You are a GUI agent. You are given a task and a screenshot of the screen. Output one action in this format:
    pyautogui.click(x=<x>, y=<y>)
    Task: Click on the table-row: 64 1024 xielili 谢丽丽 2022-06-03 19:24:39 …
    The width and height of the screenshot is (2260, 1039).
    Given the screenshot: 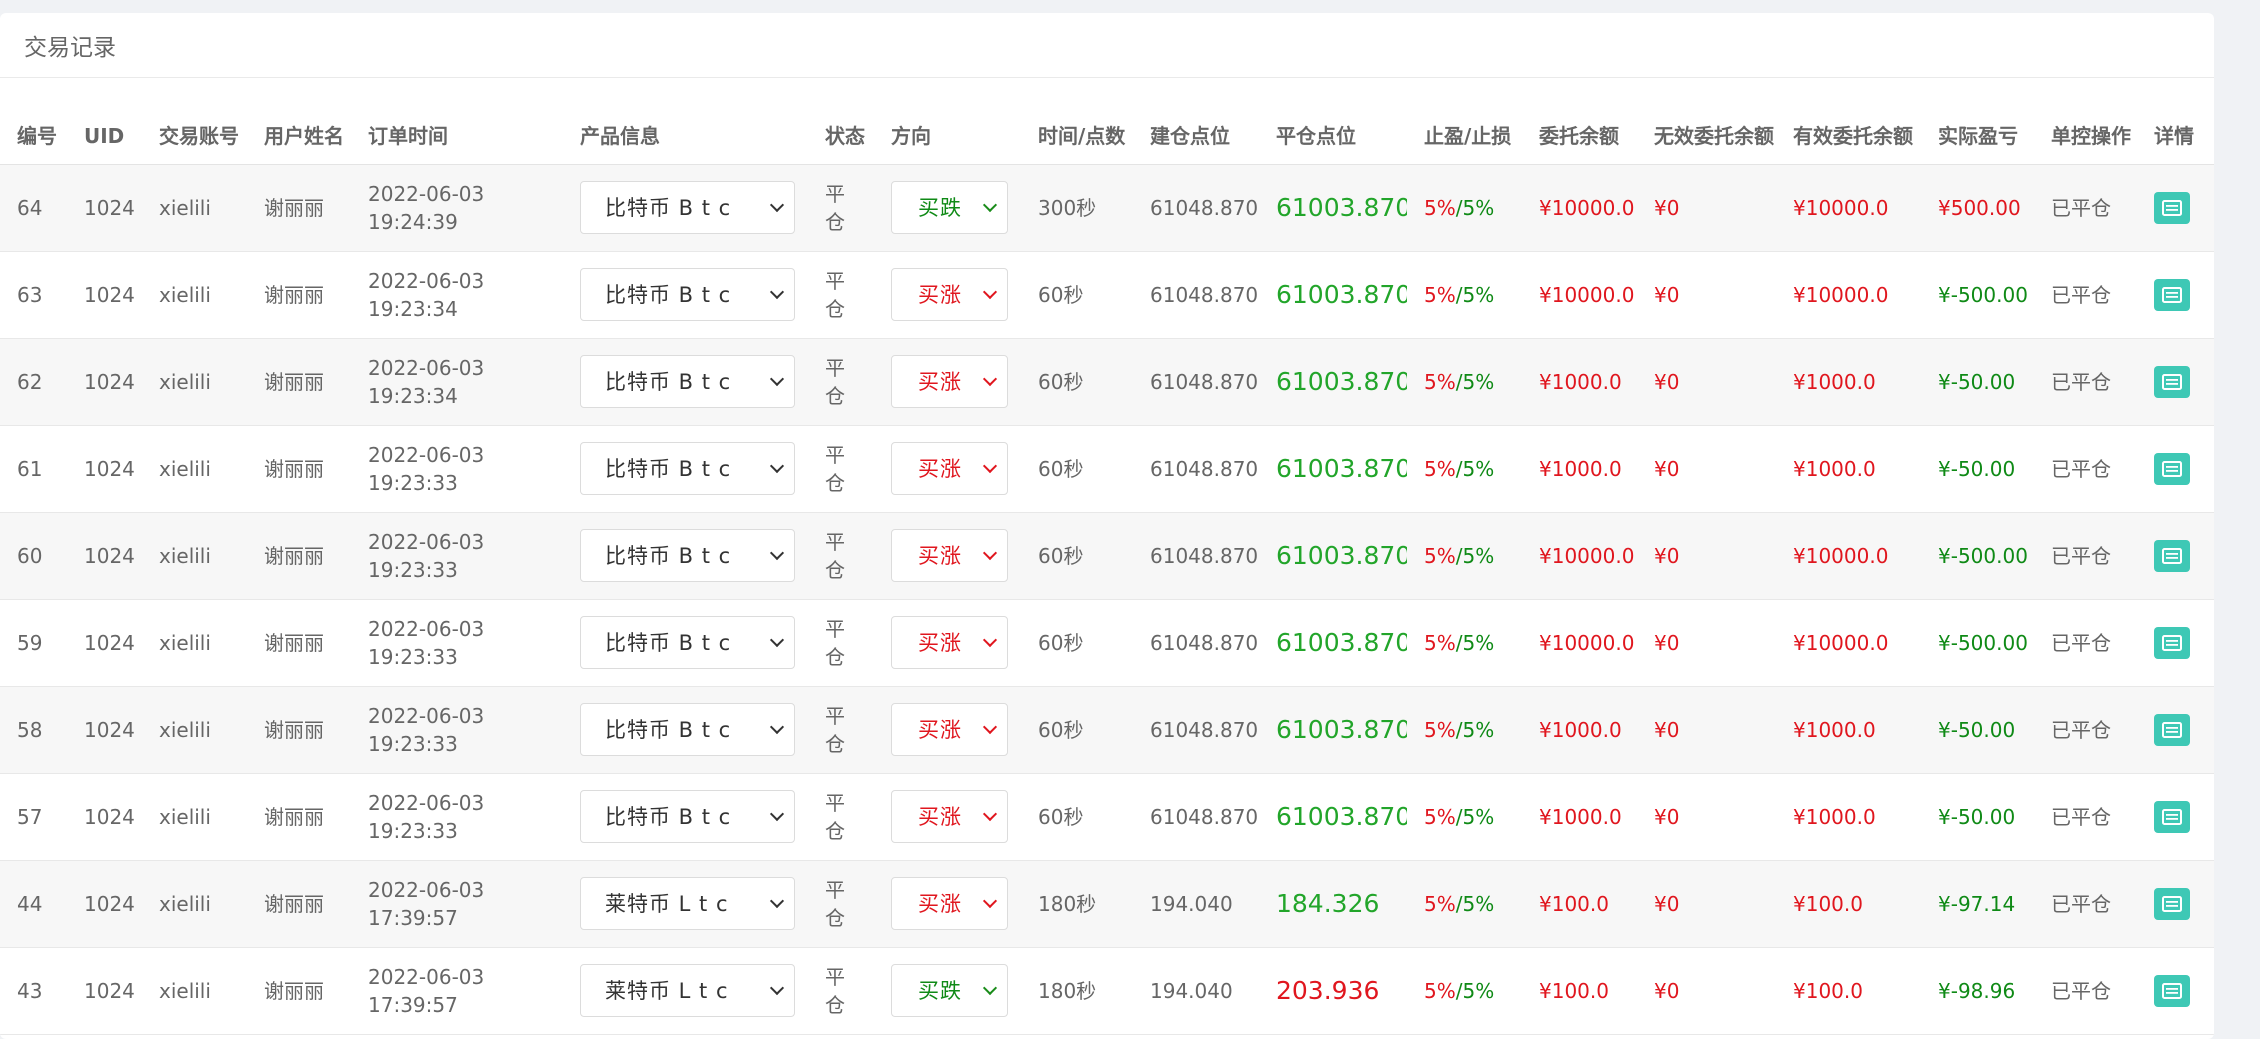 What is the action you would take?
    pyautogui.click(x=1107, y=207)
    